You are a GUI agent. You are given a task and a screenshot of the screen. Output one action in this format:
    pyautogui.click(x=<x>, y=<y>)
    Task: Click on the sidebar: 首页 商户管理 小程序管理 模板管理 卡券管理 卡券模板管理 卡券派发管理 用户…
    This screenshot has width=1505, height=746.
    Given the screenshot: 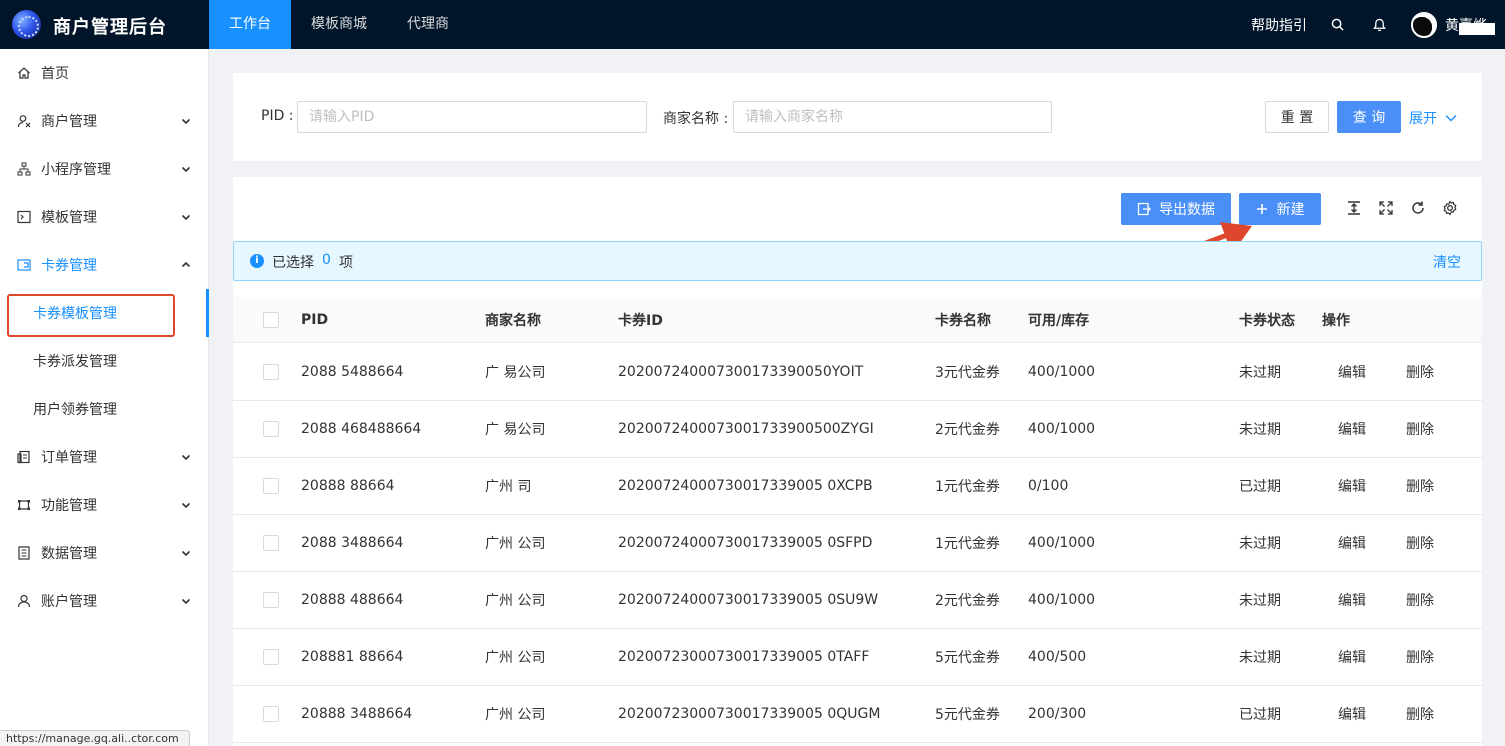 What is the action you would take?
    pyautogui.click(x=104, y=397)
    